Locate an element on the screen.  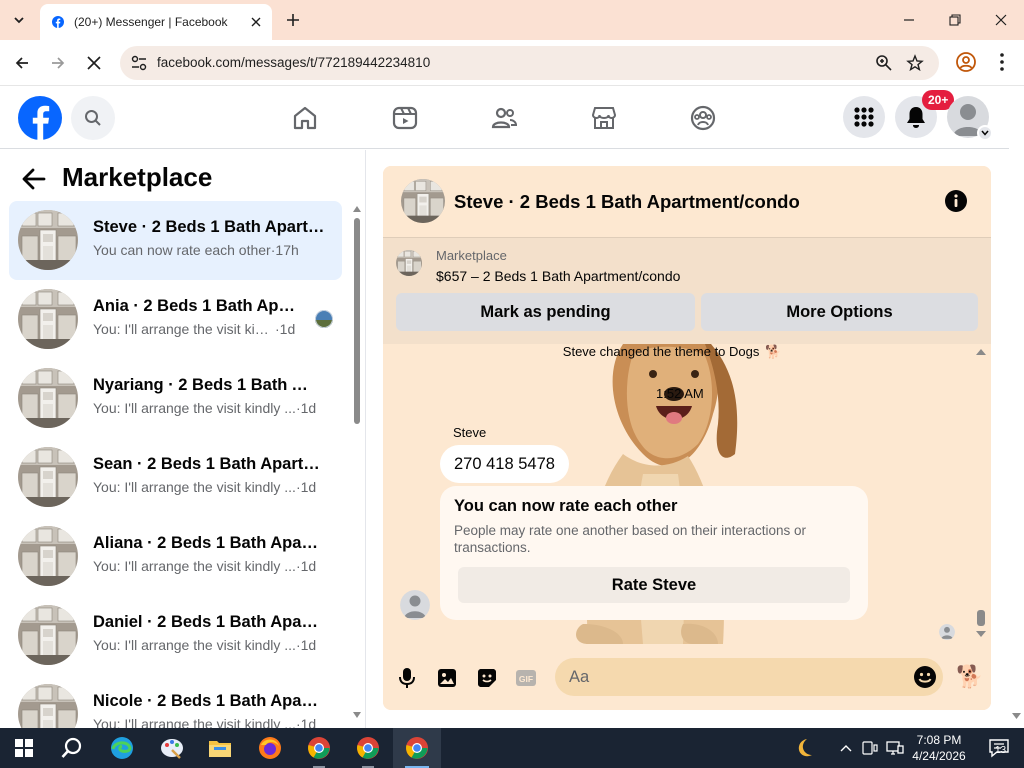
conversation-preview: You can now rate each other · 17h is located at coordinates (196, 250).